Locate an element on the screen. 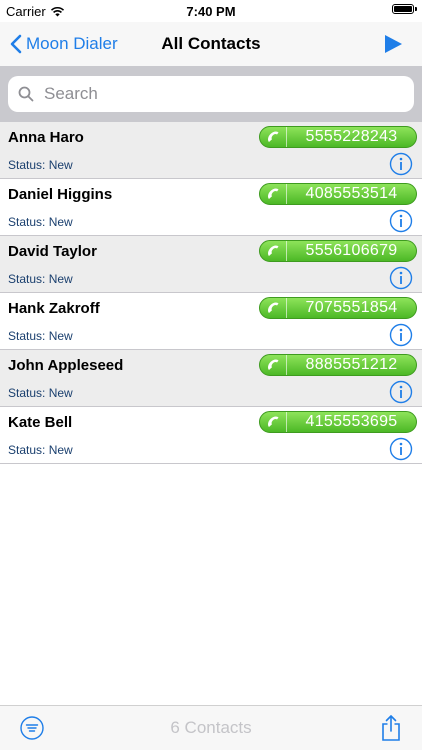 The height and width of the screenshot is (750, 422). play-icon is located at coordinates (393, 44).